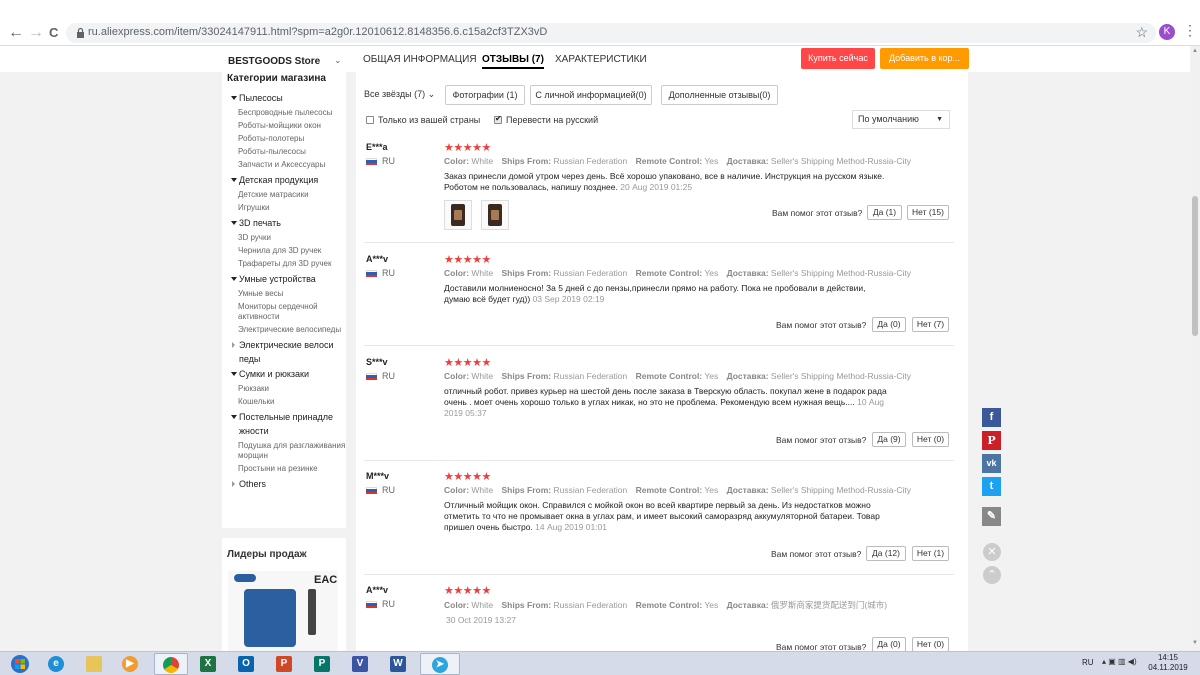 The width and height of the screenshot is (1200, 675). Describe the element at coordinates (886, 553) in the screenshot. I see `helpful-yes-button: Да (12)` at that location.